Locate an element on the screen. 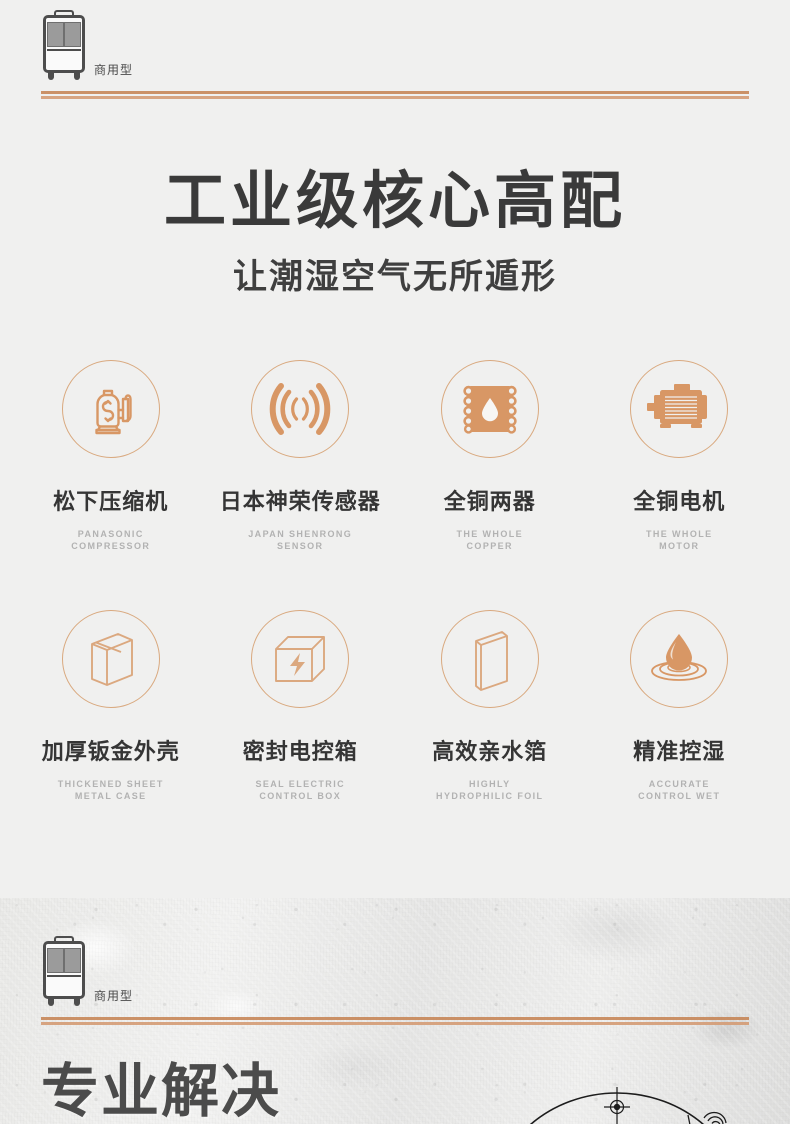 The height and width of the screenshot is (1124, 790). hero-heading-block: 工业级核心高配 让潮湿空气无所遁形 is located at coordinates (395, 233).